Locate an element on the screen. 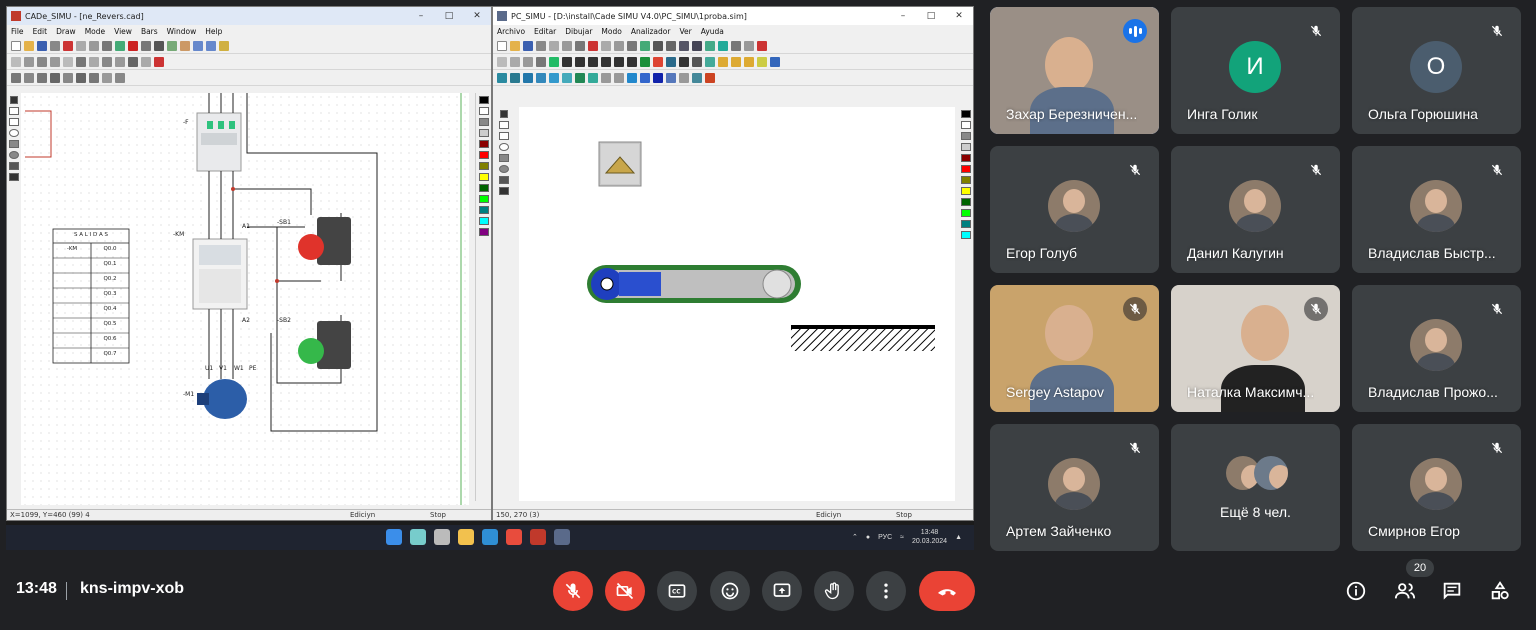 The height and width of the screenshot is (630, 1536). menu-ayuda: Ayuda is located at coordinates (712, 31).